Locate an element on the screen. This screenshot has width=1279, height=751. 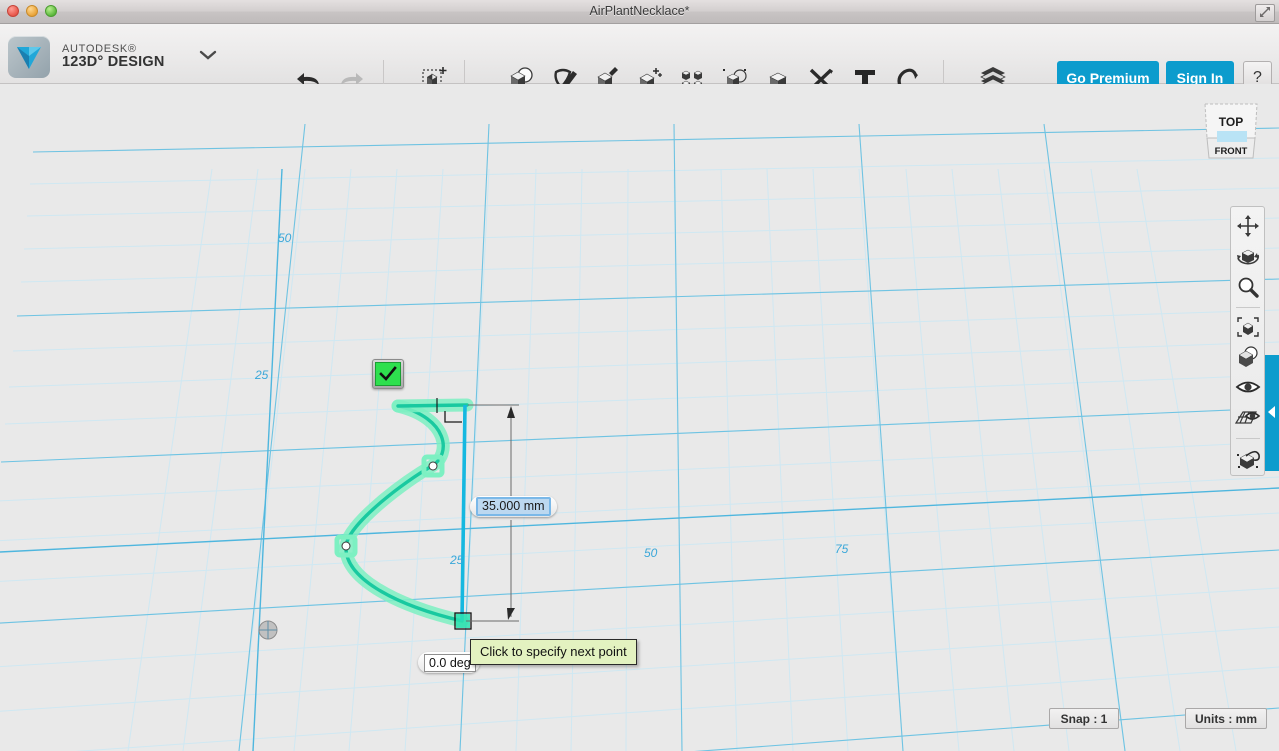
visibility-tool-button is located at coordinates (1248, 387).